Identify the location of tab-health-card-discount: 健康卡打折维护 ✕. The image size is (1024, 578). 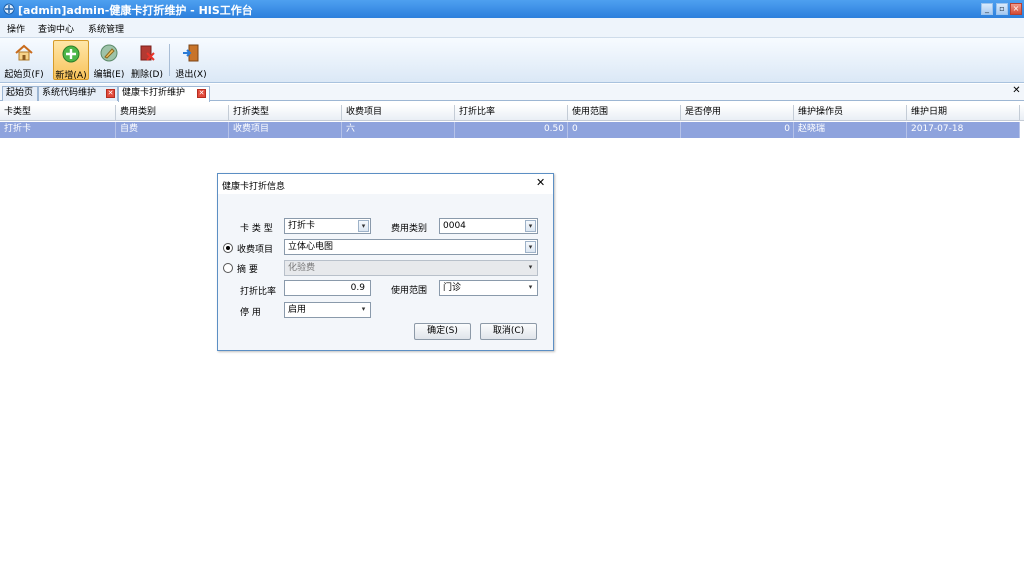
(164, 94).